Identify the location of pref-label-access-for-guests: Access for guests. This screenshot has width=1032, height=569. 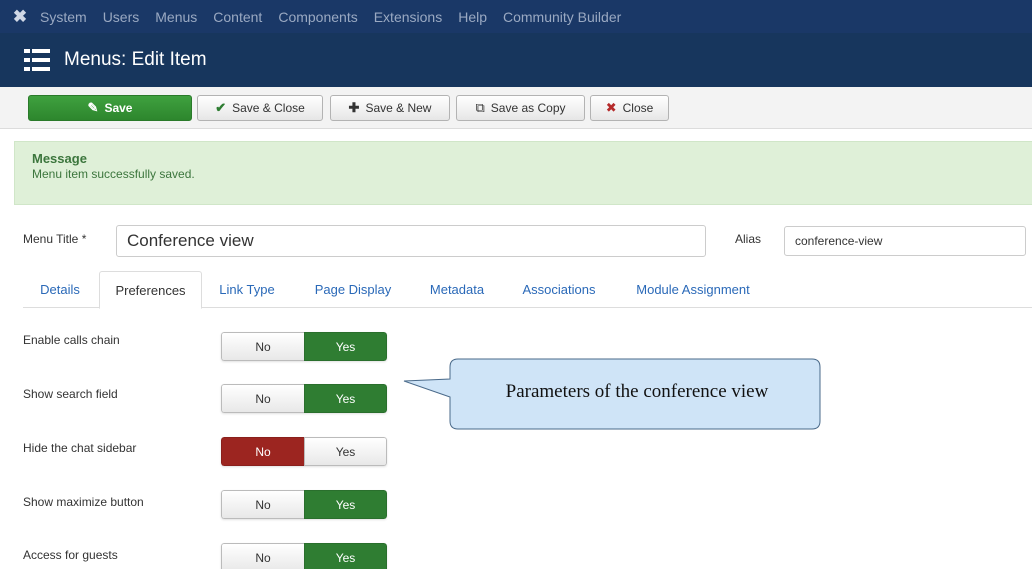
(70, 555).